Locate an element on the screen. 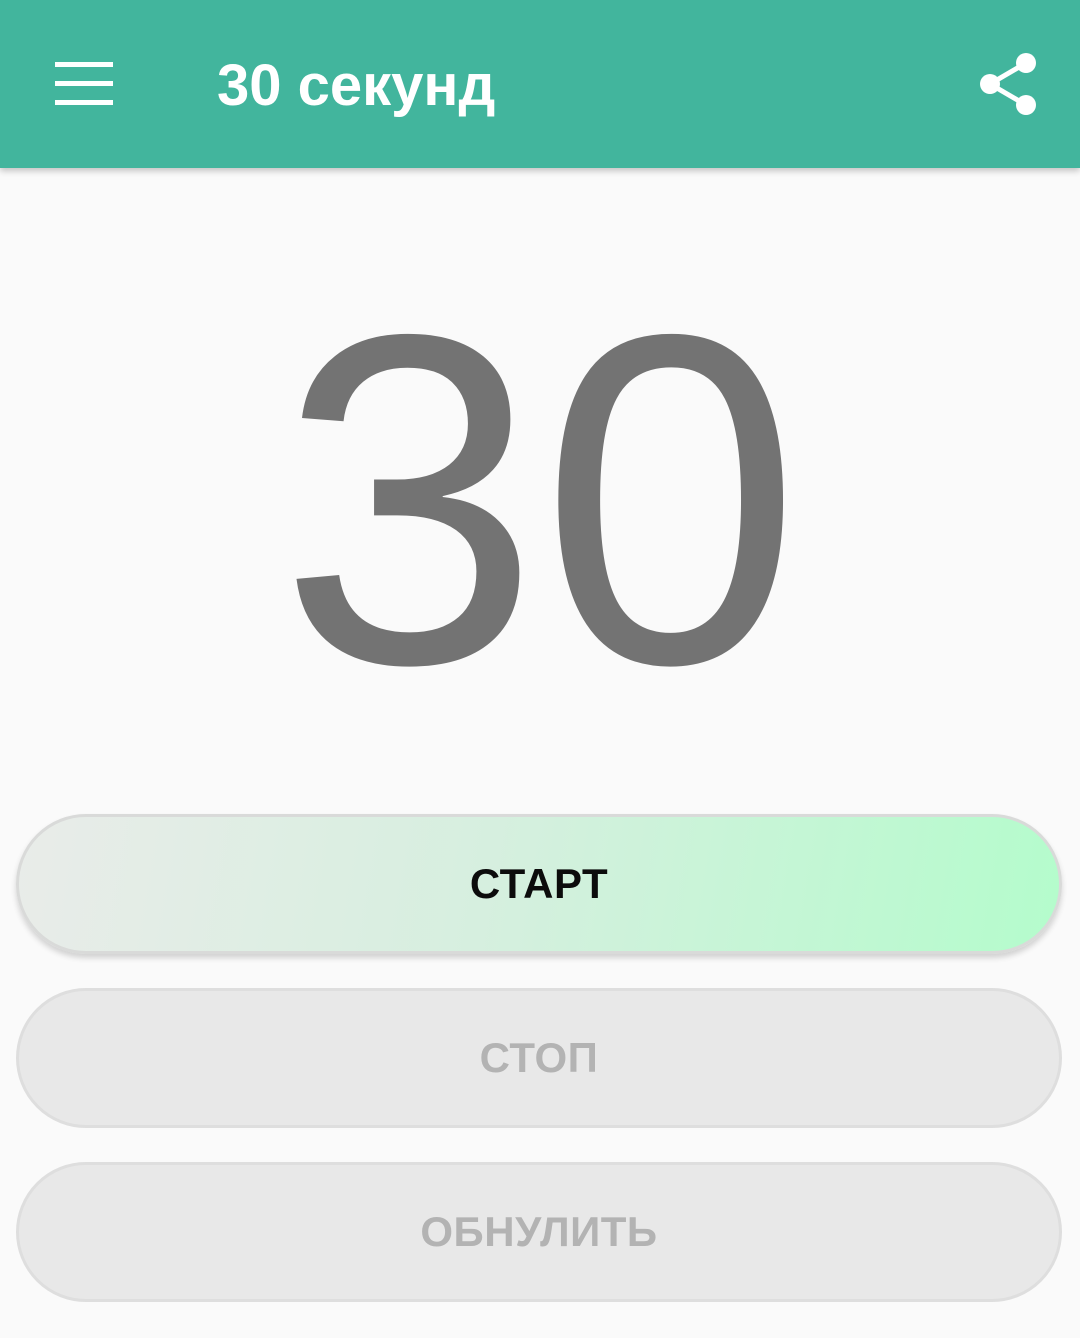 Image resolution: width=1080 pixels, height=1338 pixels. hamburger-menu-icon is located at coordinates (84, 83).